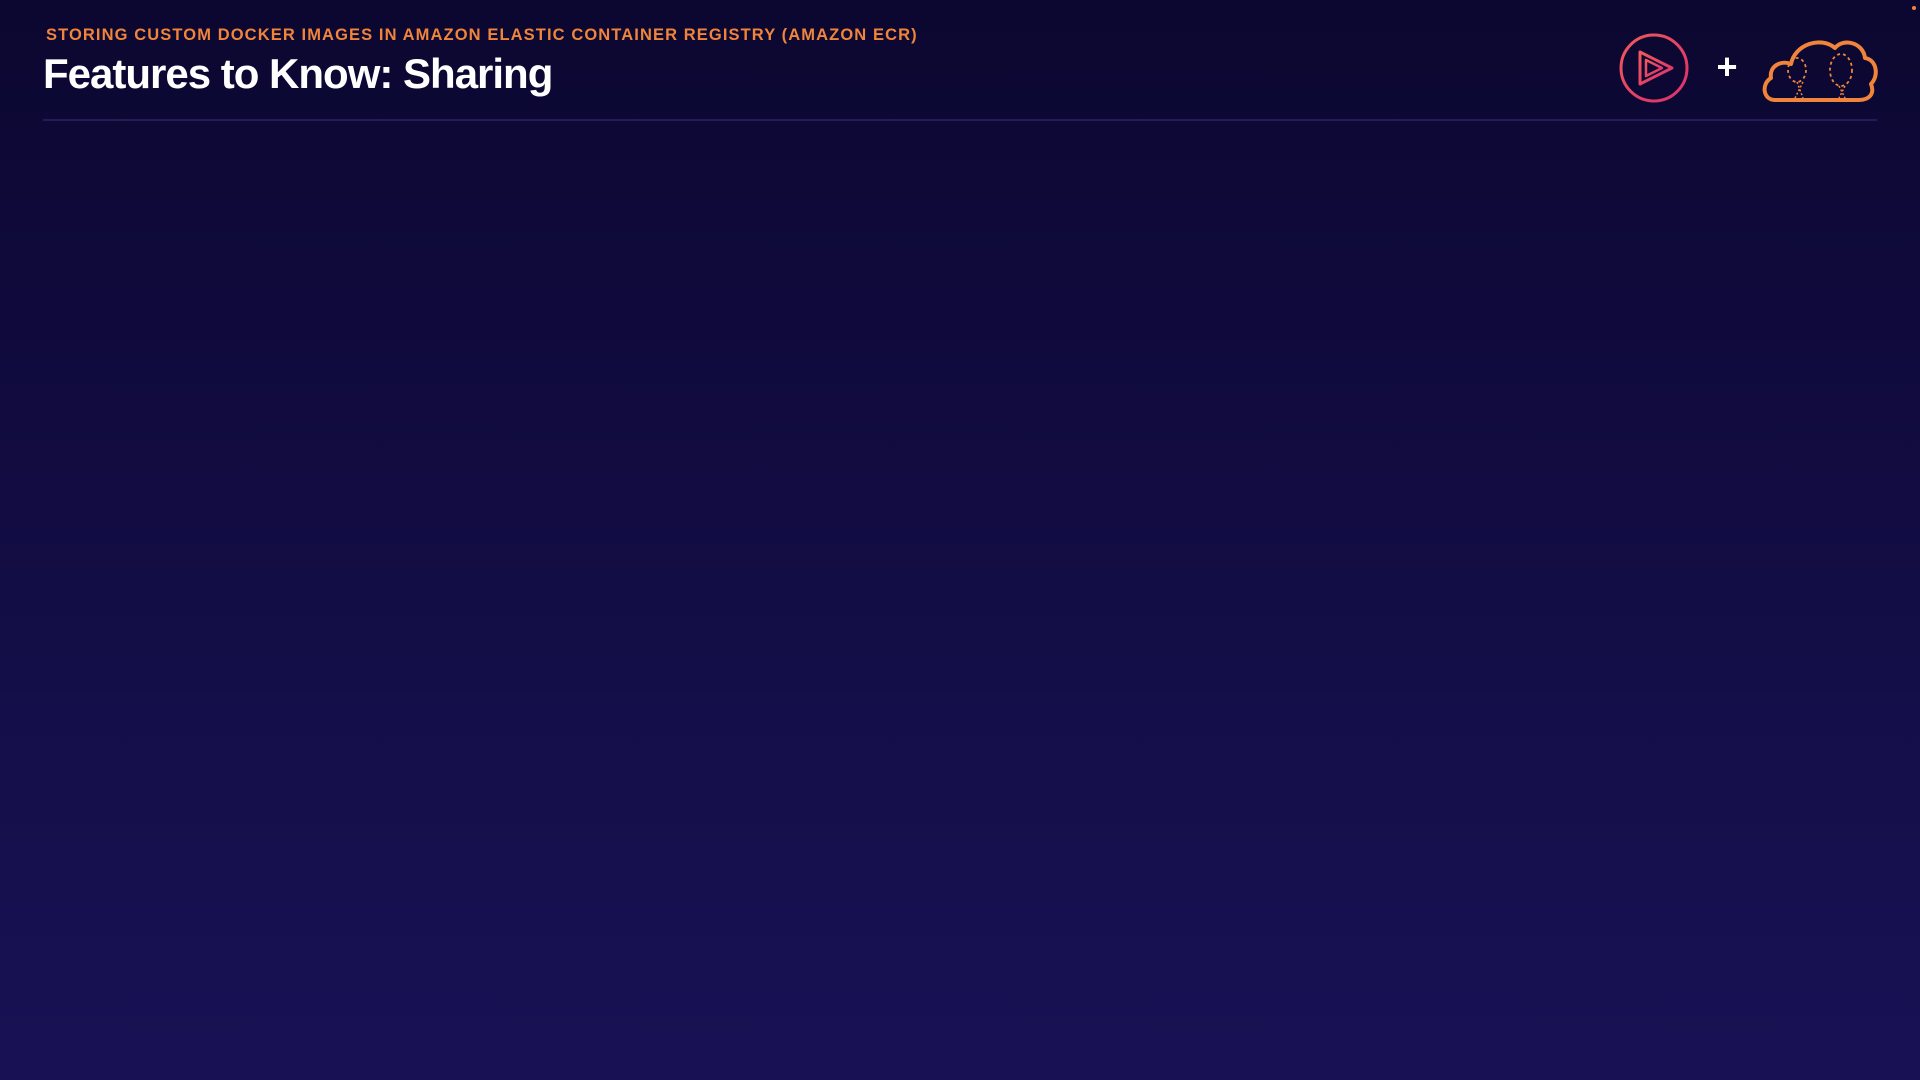 Image resolution: width=1920 pixels, height=1080 pixels. Describe the element at coordinates (298, 73) in the screenshot. I see `slide-title: Features to Know: Sharing` at that location.